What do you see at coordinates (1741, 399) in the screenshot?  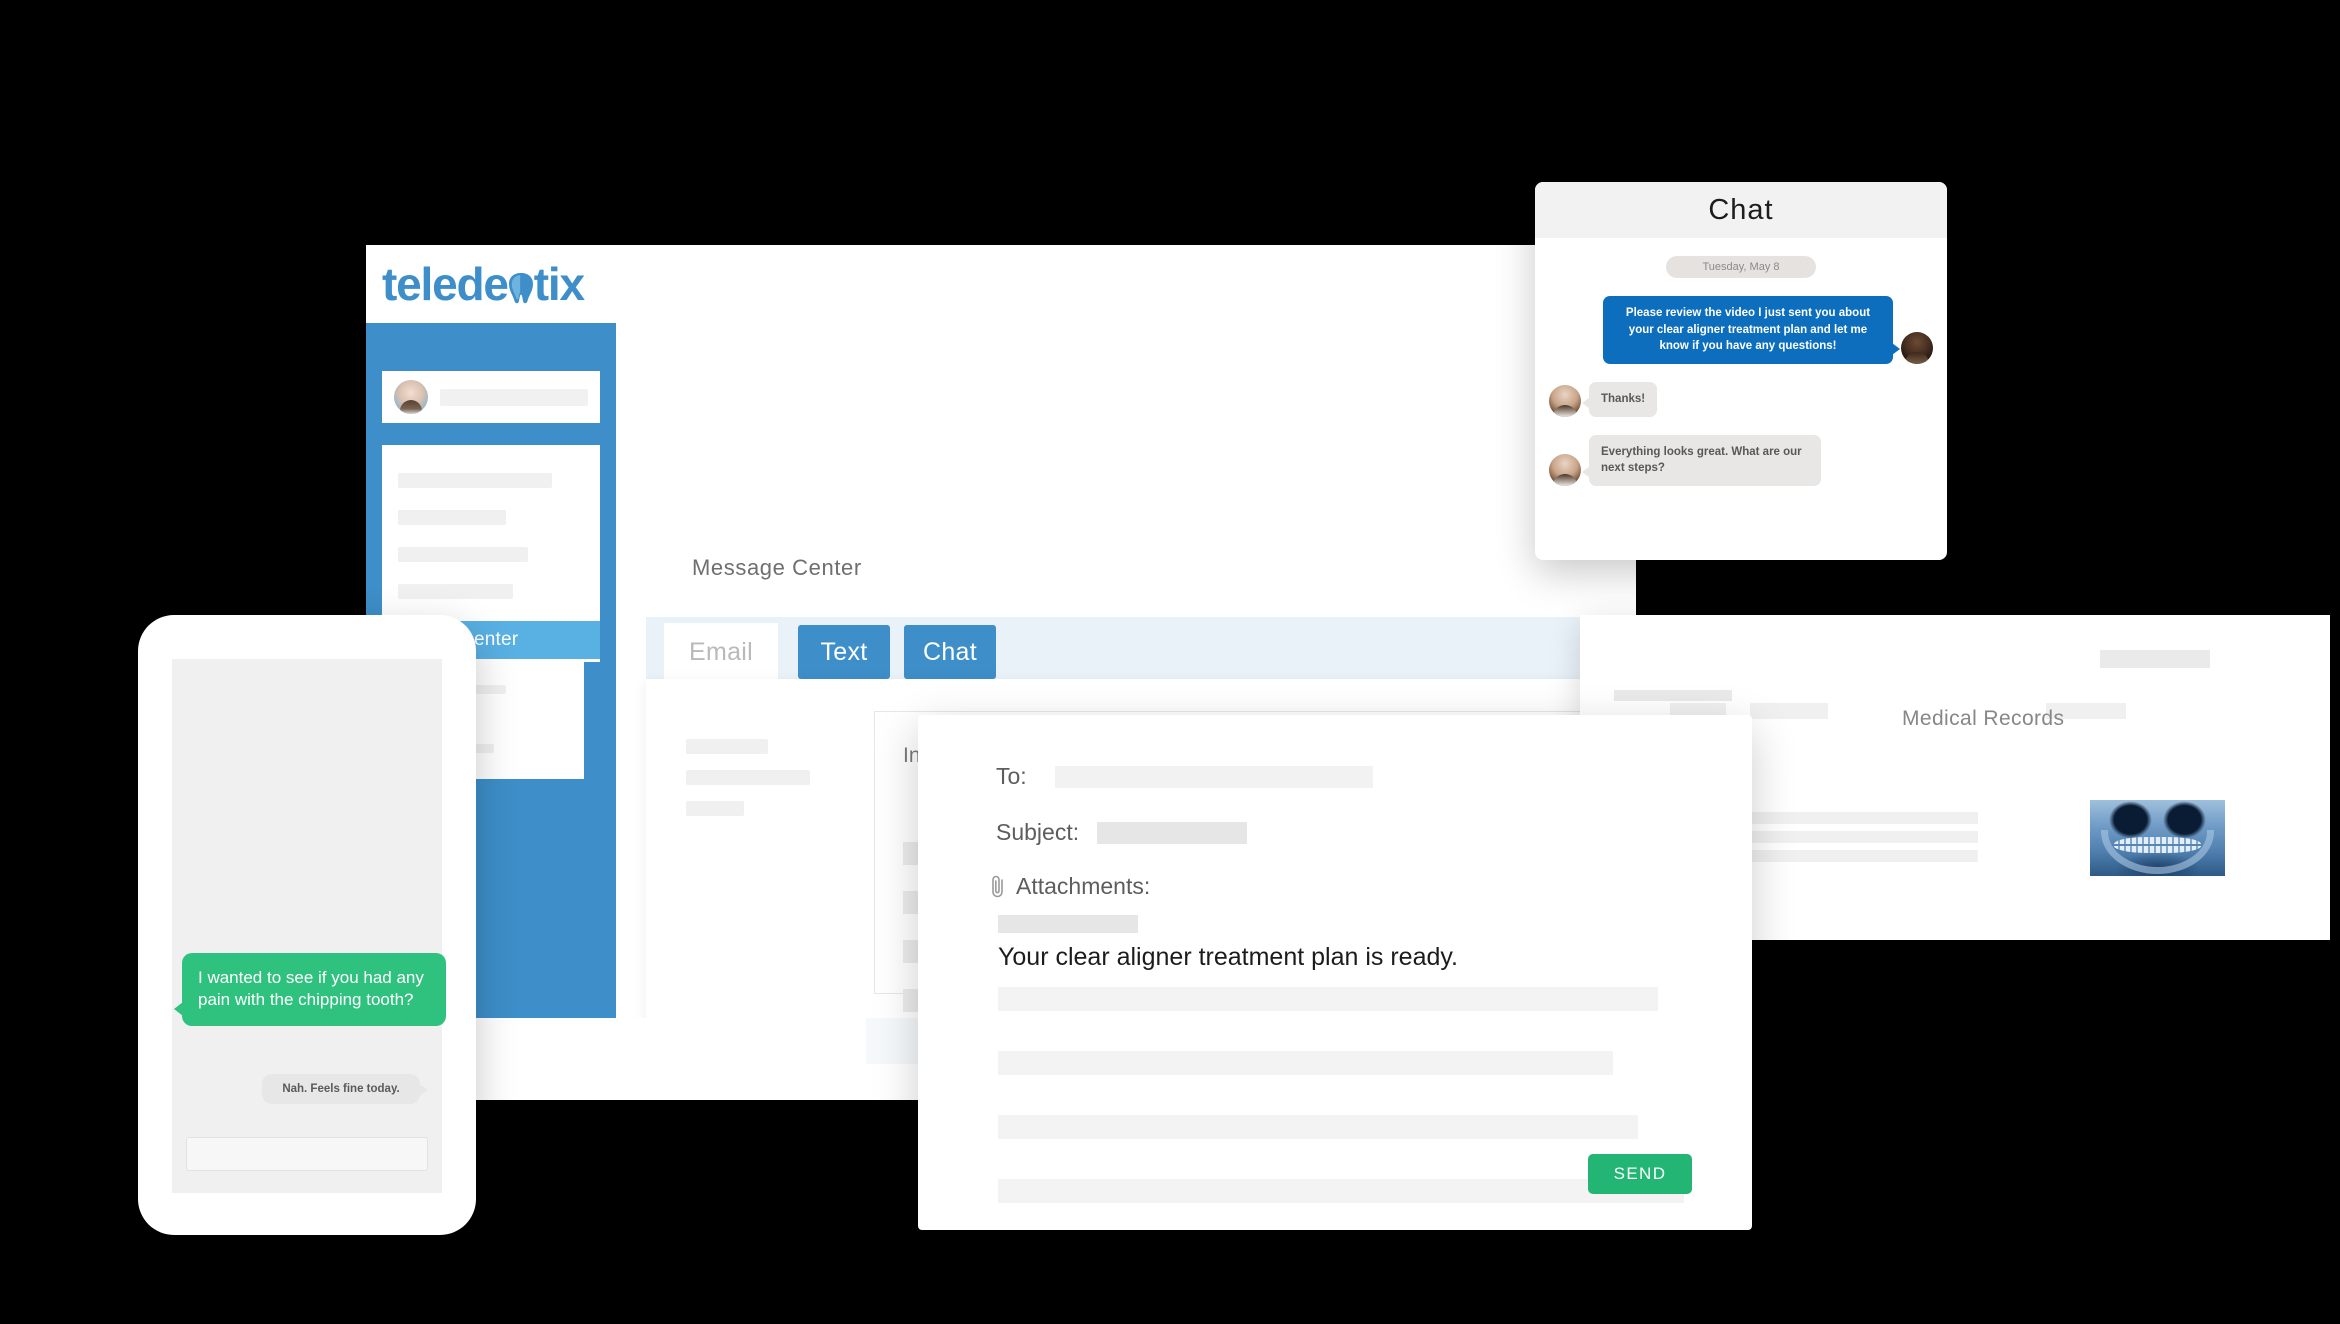 I see `chat-message-incoming: Thanks!` at bounding box center [1741, 399].